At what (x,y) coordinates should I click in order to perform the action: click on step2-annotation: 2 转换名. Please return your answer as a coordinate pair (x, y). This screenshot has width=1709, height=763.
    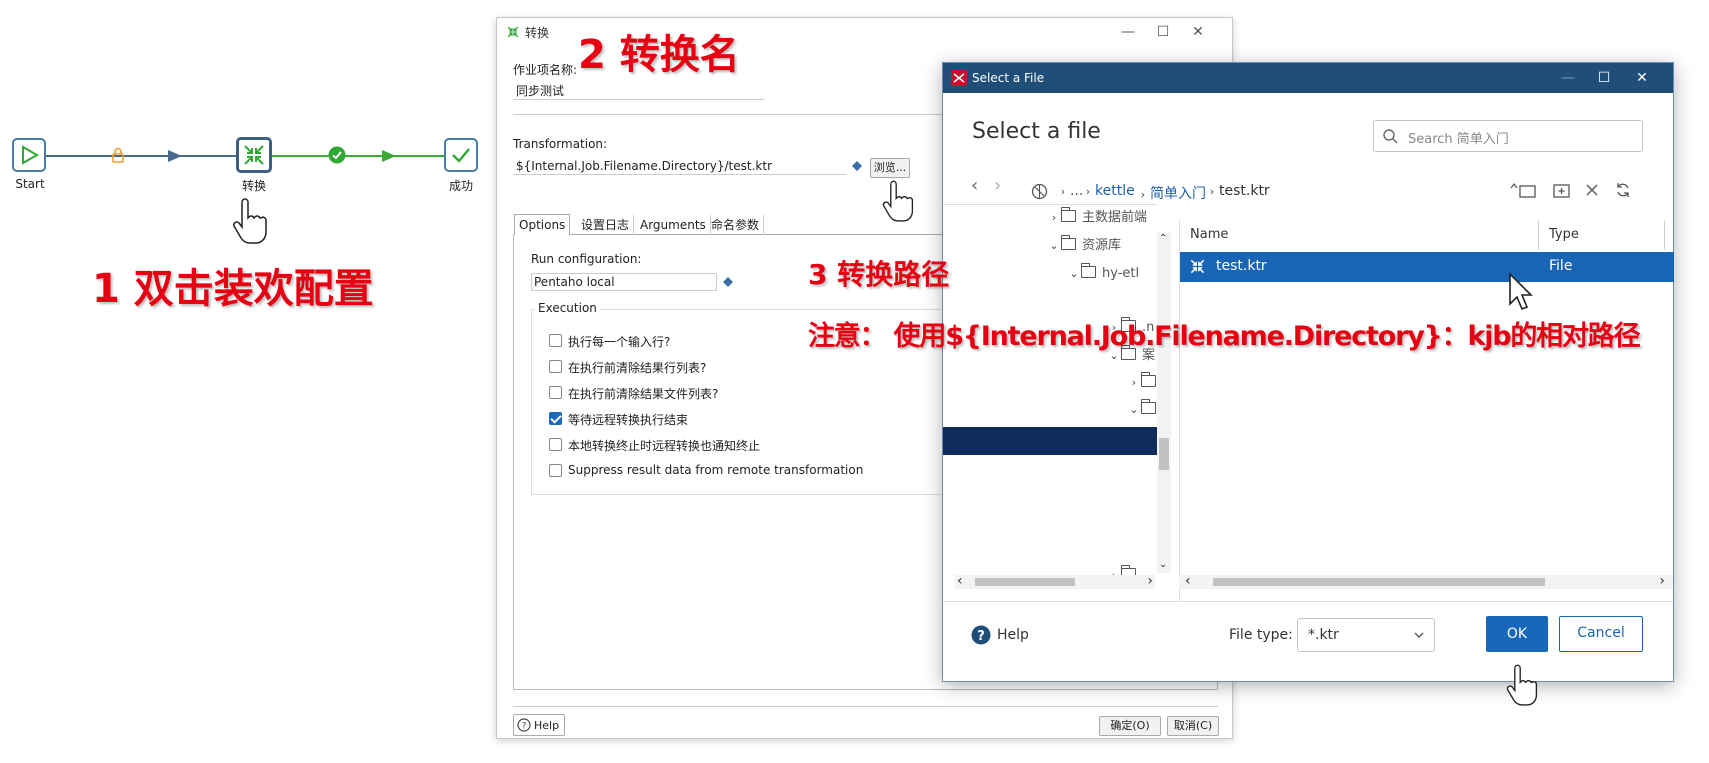
    Looking at the image, I should click on (659, 55).